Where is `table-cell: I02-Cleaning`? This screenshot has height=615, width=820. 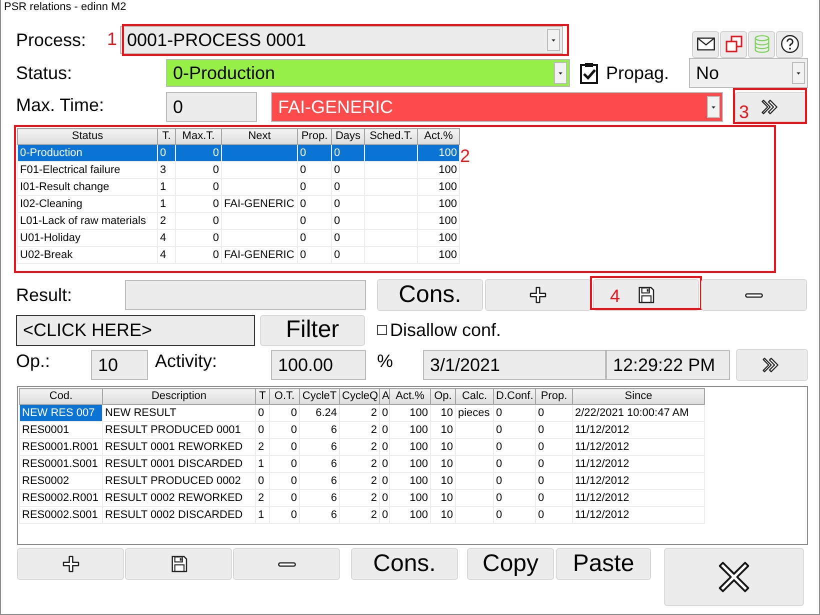
table-cell: I02-Cleaning is located at coordinates (88, 204).